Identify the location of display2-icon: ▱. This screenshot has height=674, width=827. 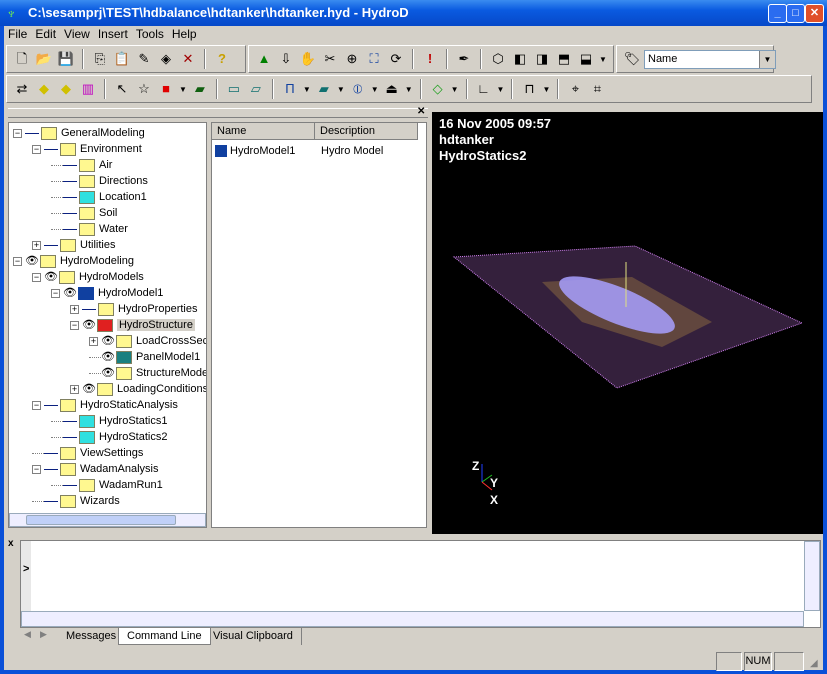
(256, 89).